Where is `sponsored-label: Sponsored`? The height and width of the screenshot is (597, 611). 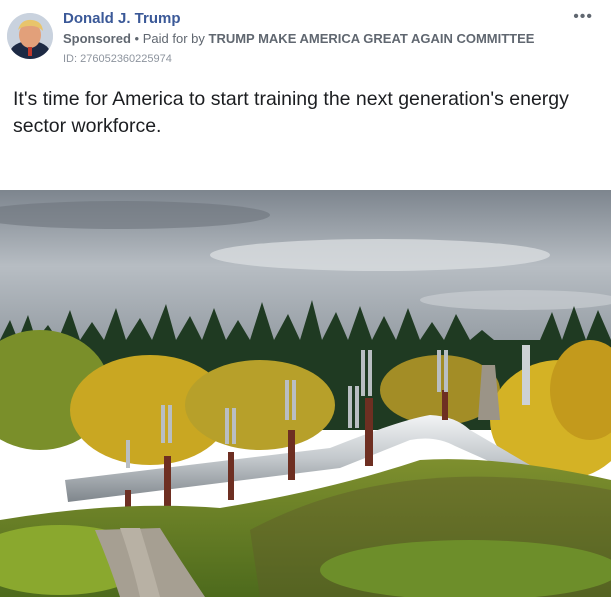
sponsored-label: Sponsored is located at coordinates (97, 38).